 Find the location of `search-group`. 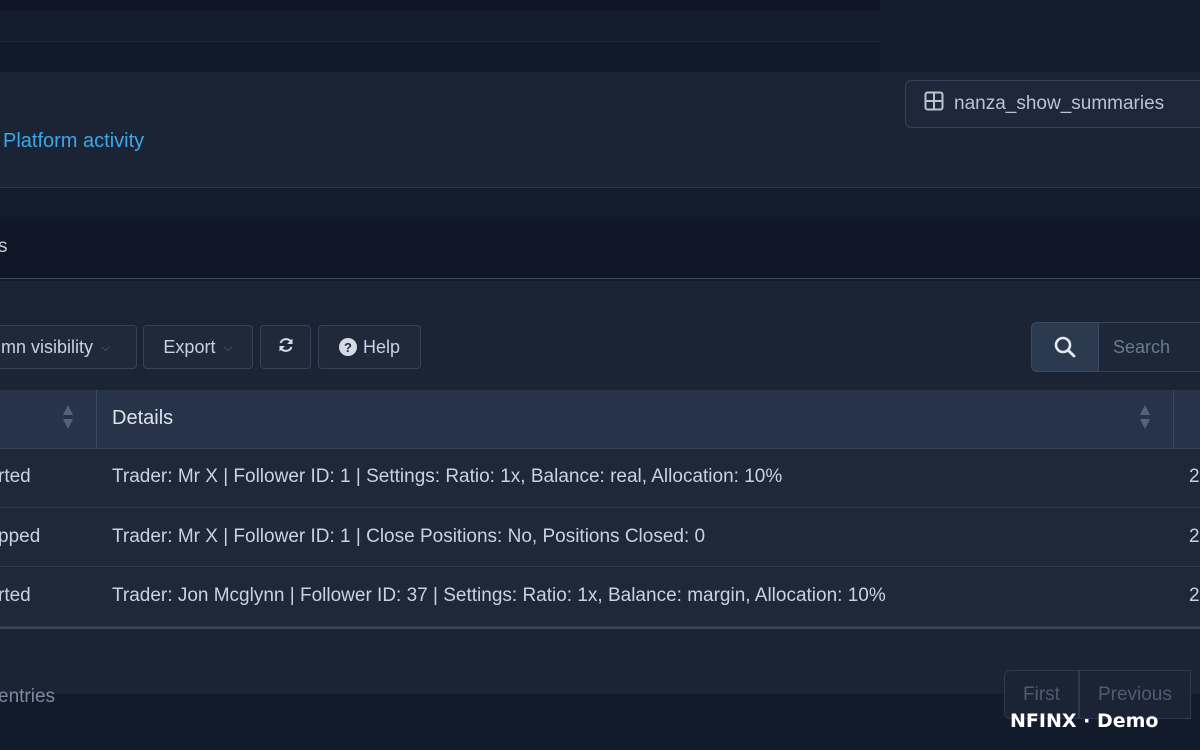

search-group is located at coordinates (1115, 347).